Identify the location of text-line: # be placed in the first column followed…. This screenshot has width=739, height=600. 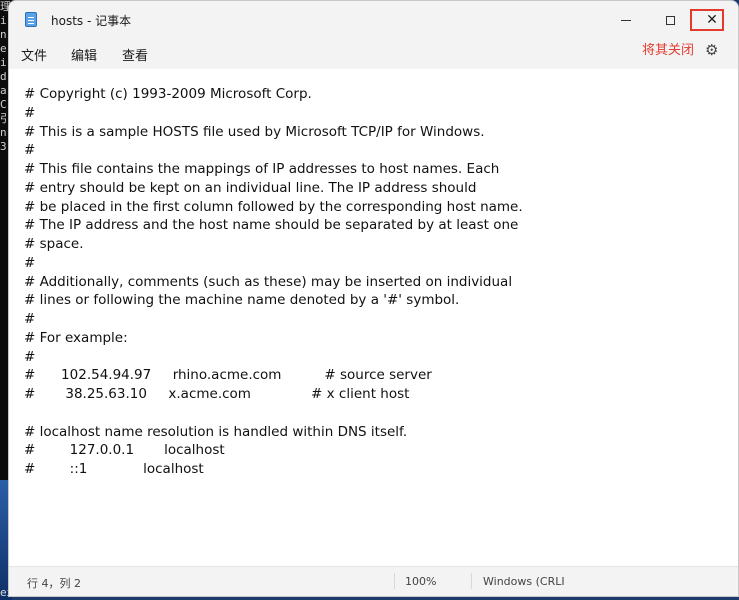
(273, 206).